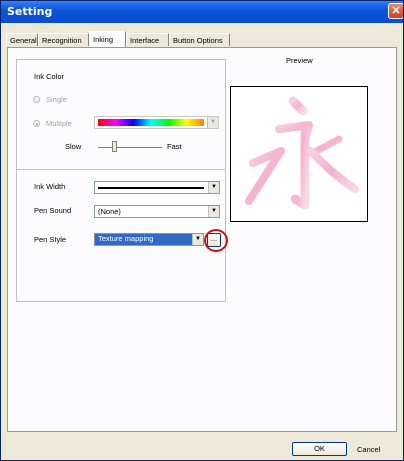  What do you see at coordinates (368, 449) in the screenshot?
I see `cancel-button: Cancel` at bounding box center [368, 449].